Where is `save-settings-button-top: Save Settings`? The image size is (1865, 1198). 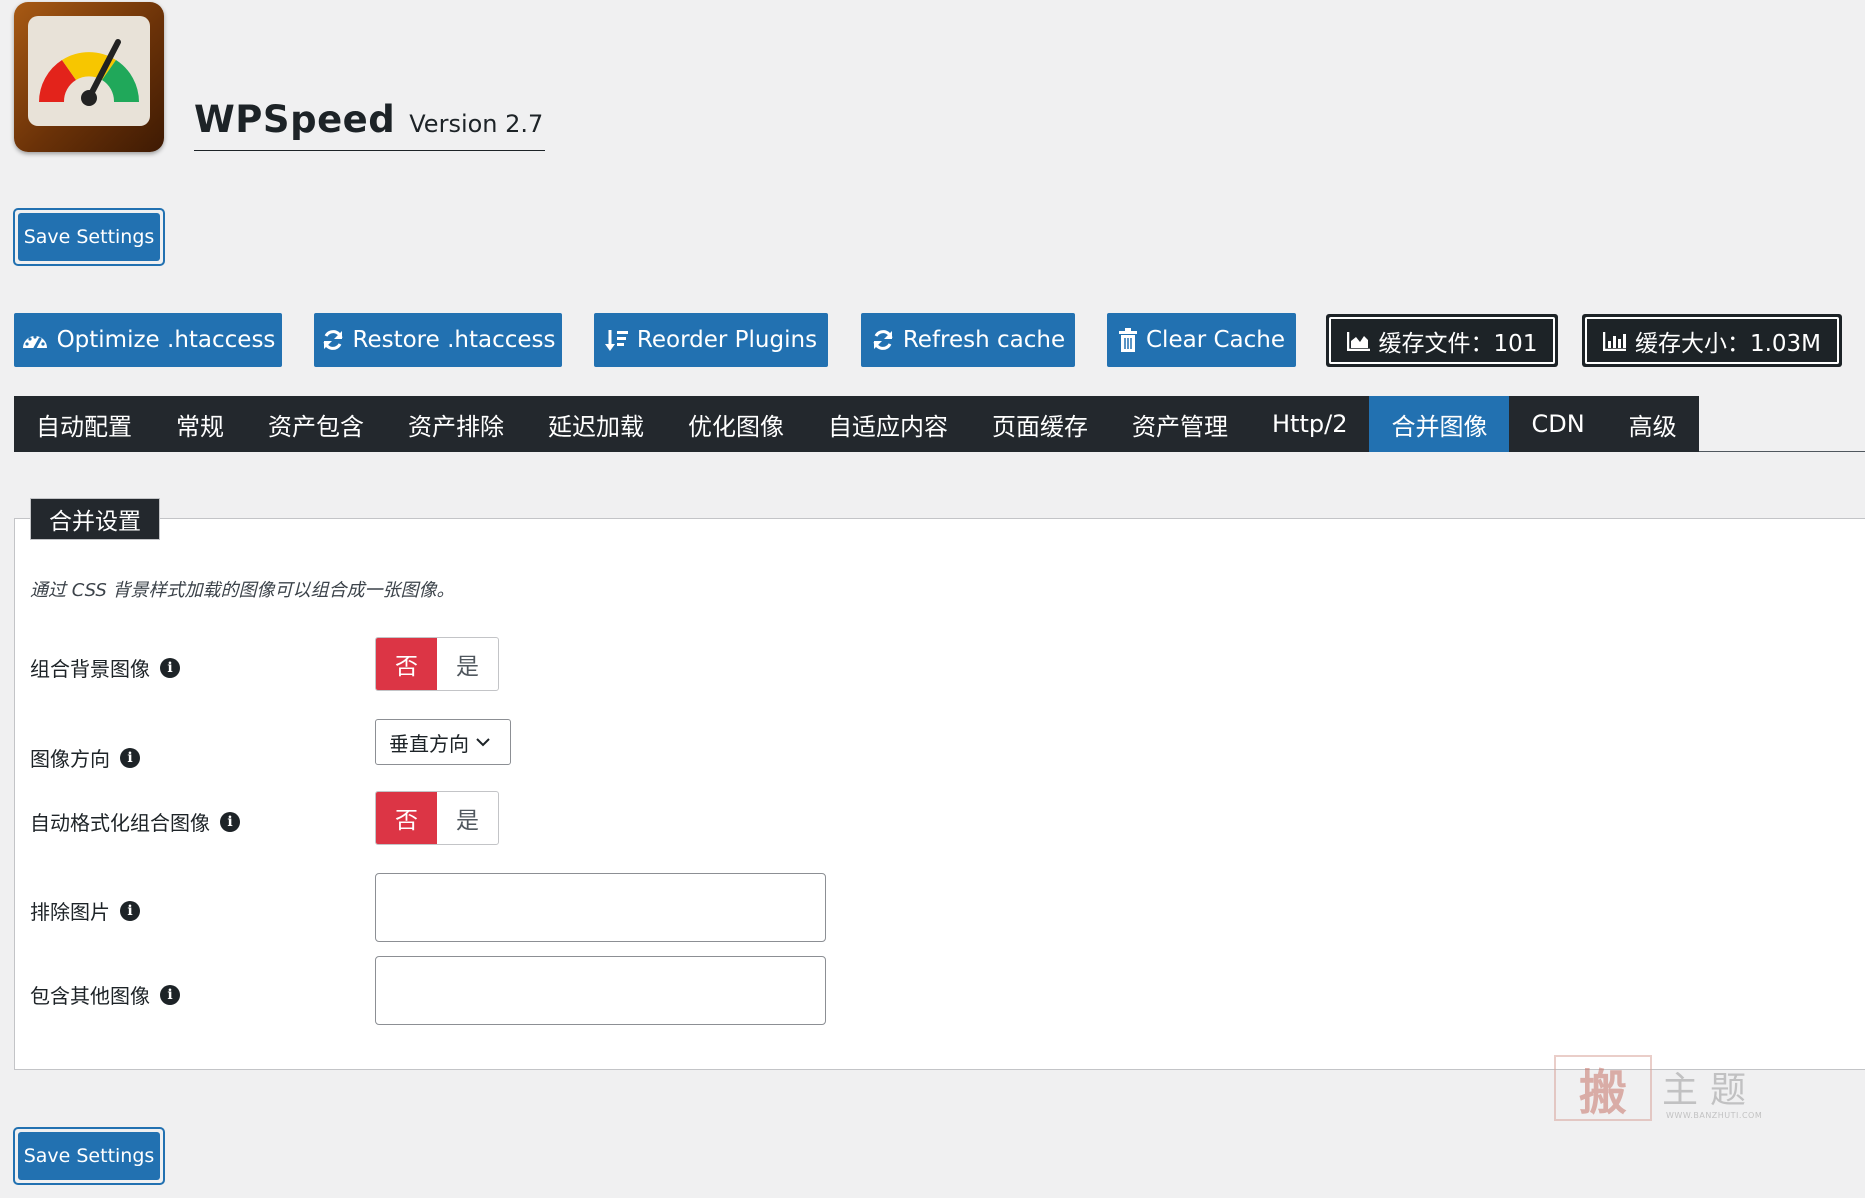
save-settings-button-top: Save Settings is located at coordinates (89, 237).